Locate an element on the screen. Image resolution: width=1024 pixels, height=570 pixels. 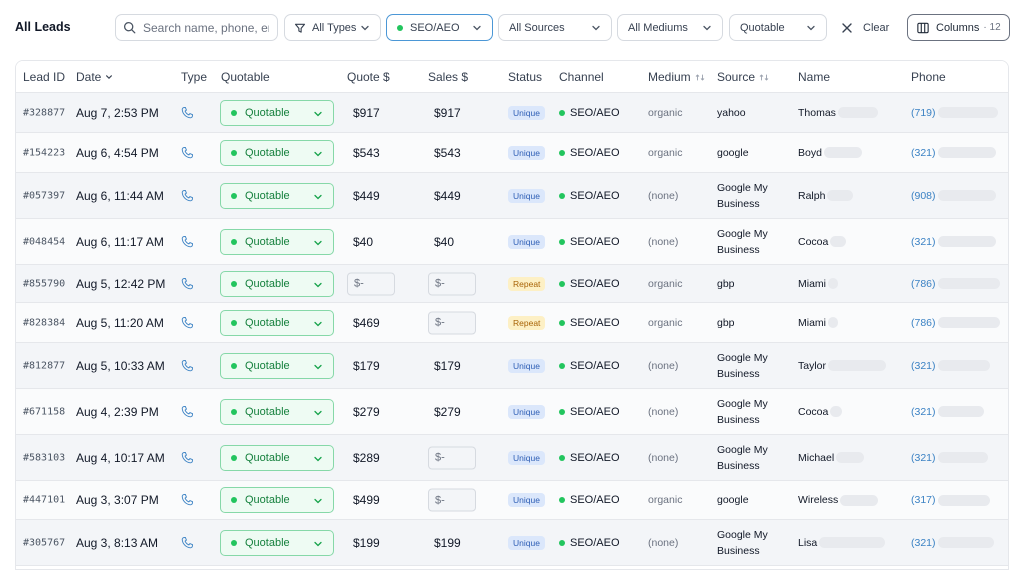
header-phone: Phone is located at coordinates (928, 77).